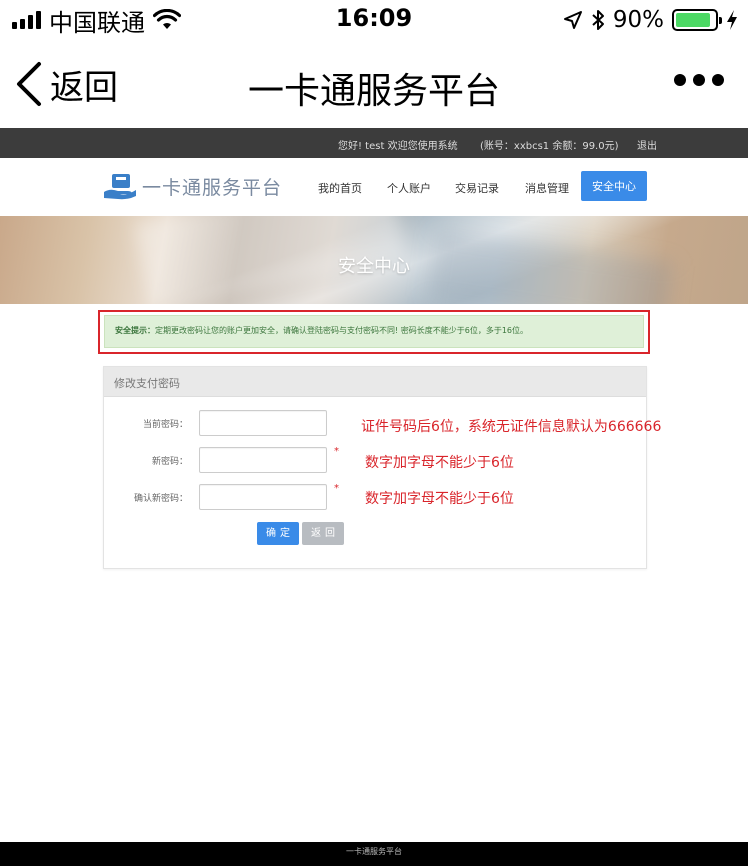 Image resolution: width=748 pixels, height=866 pixels. What do you see at coordinates (169, 462) in the screenshot?
I see `new-password-label: 新密码：` at bounding box center [169, 462].